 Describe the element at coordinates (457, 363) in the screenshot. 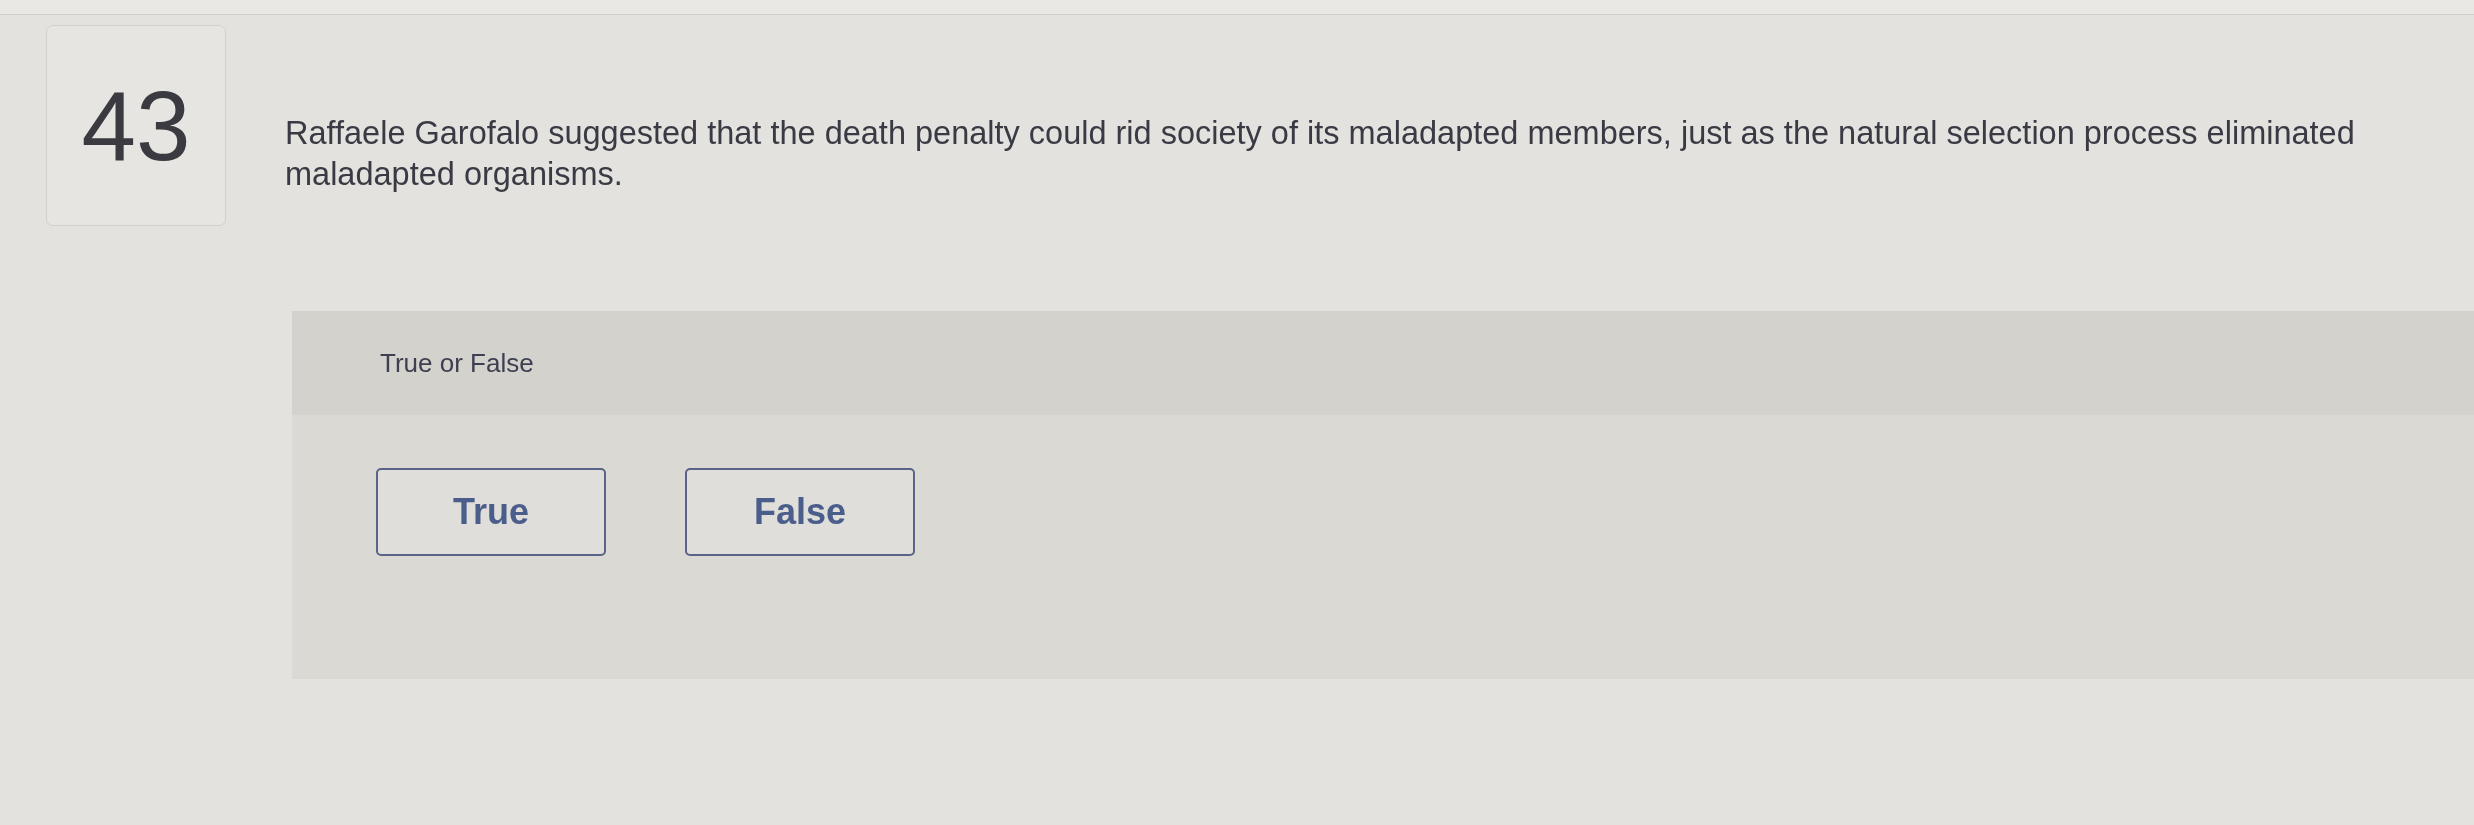

I see `prompt-text: True or False` at that location.